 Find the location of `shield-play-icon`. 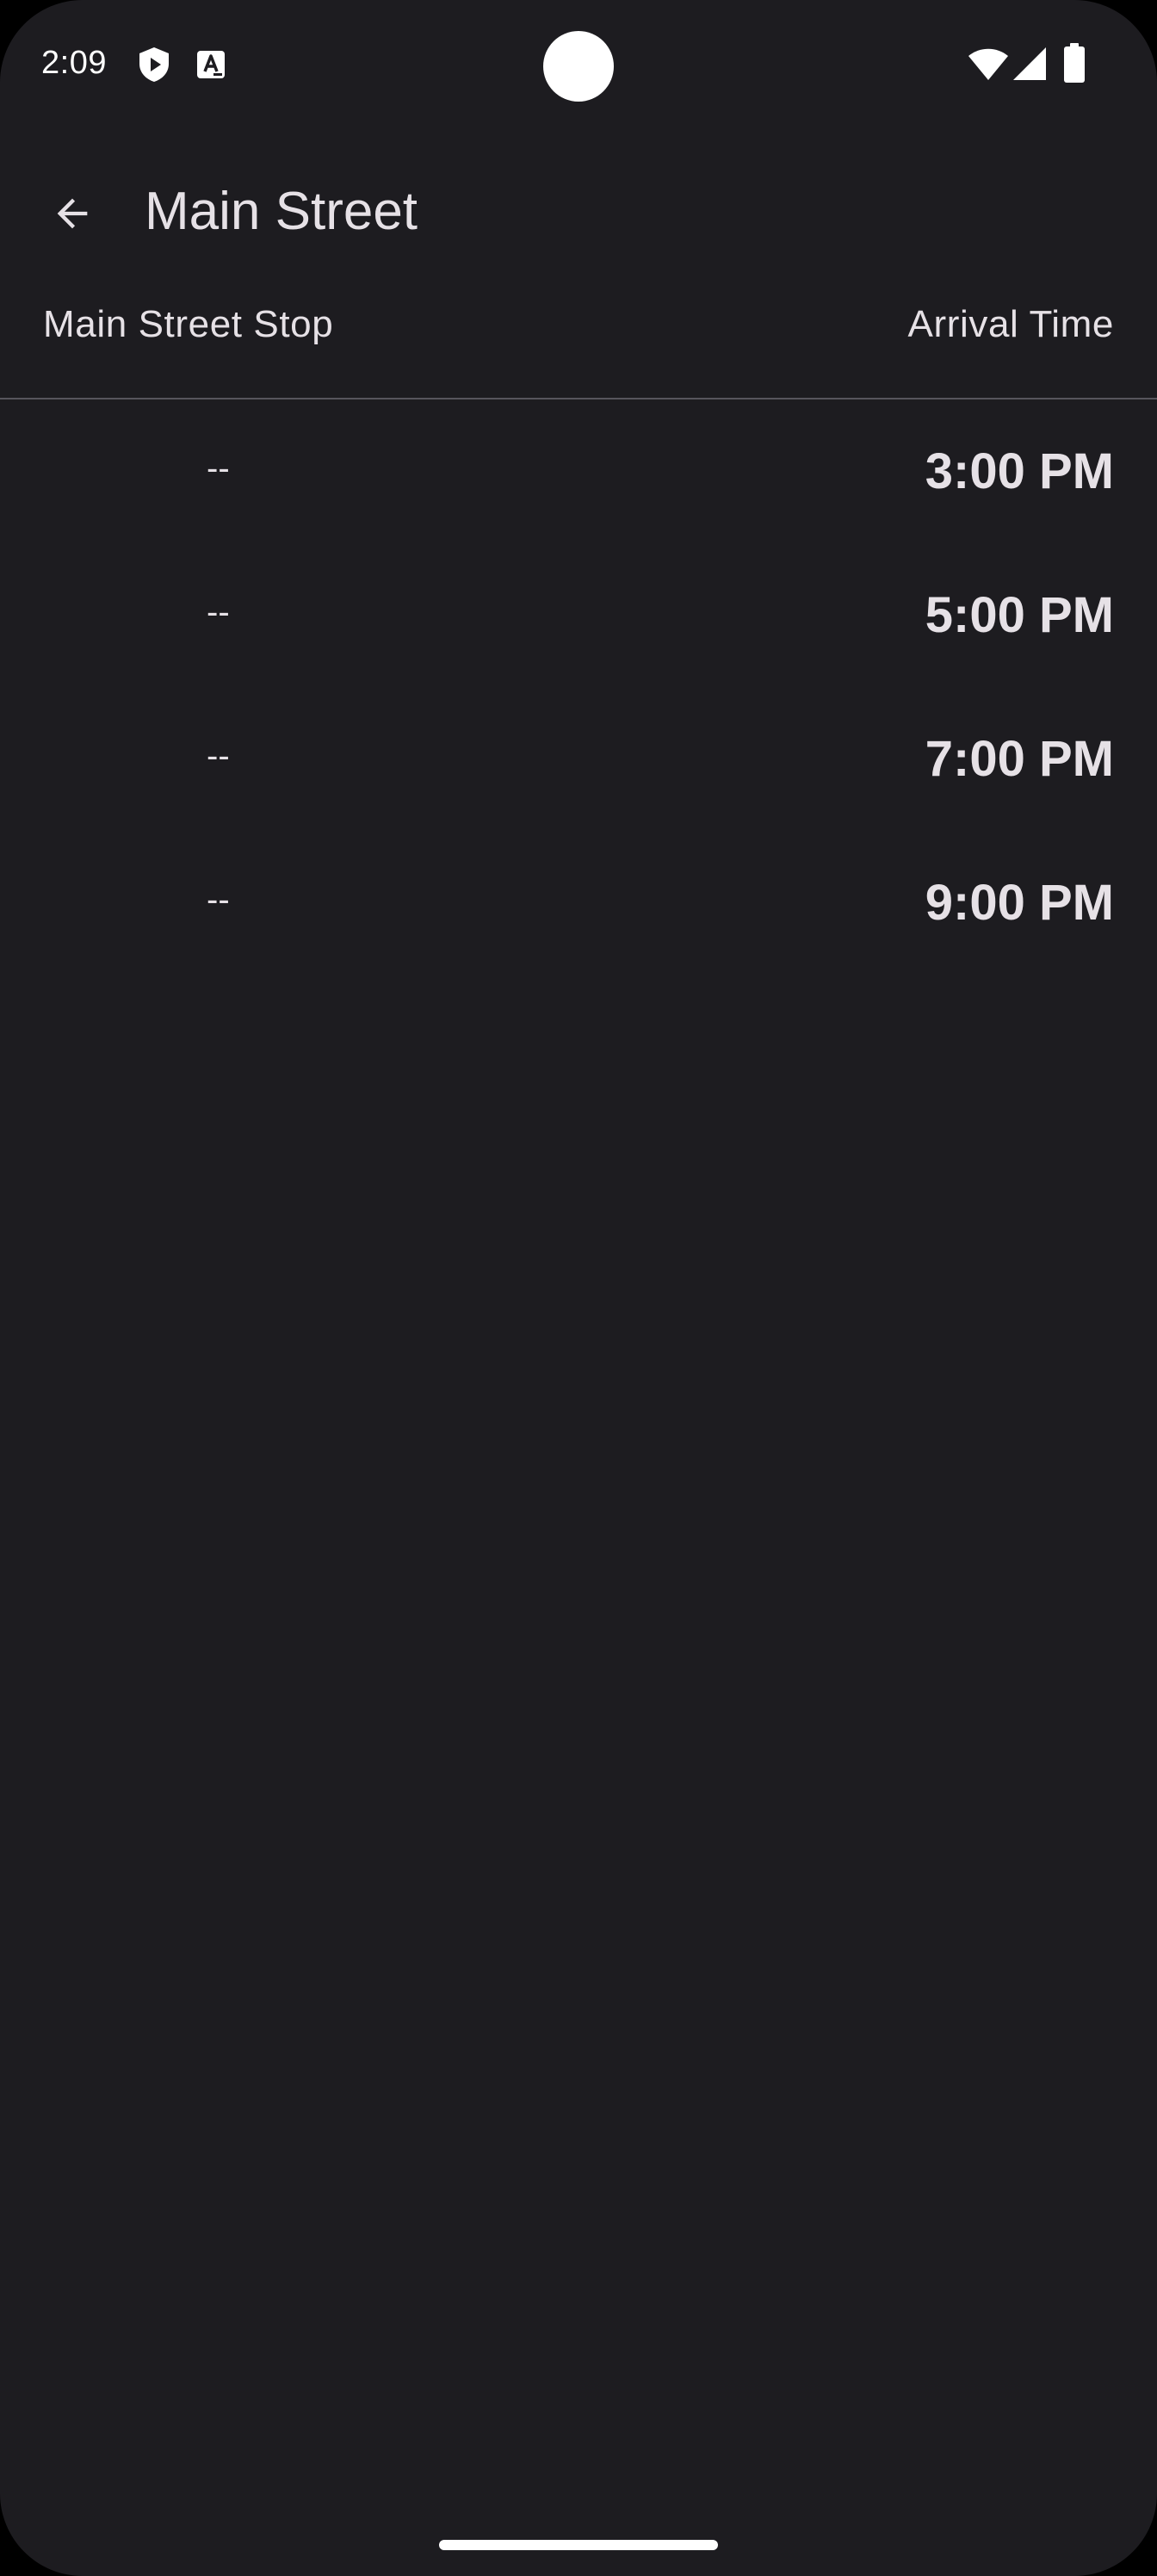

shield-play-icon is located at coordinates (154, 64).